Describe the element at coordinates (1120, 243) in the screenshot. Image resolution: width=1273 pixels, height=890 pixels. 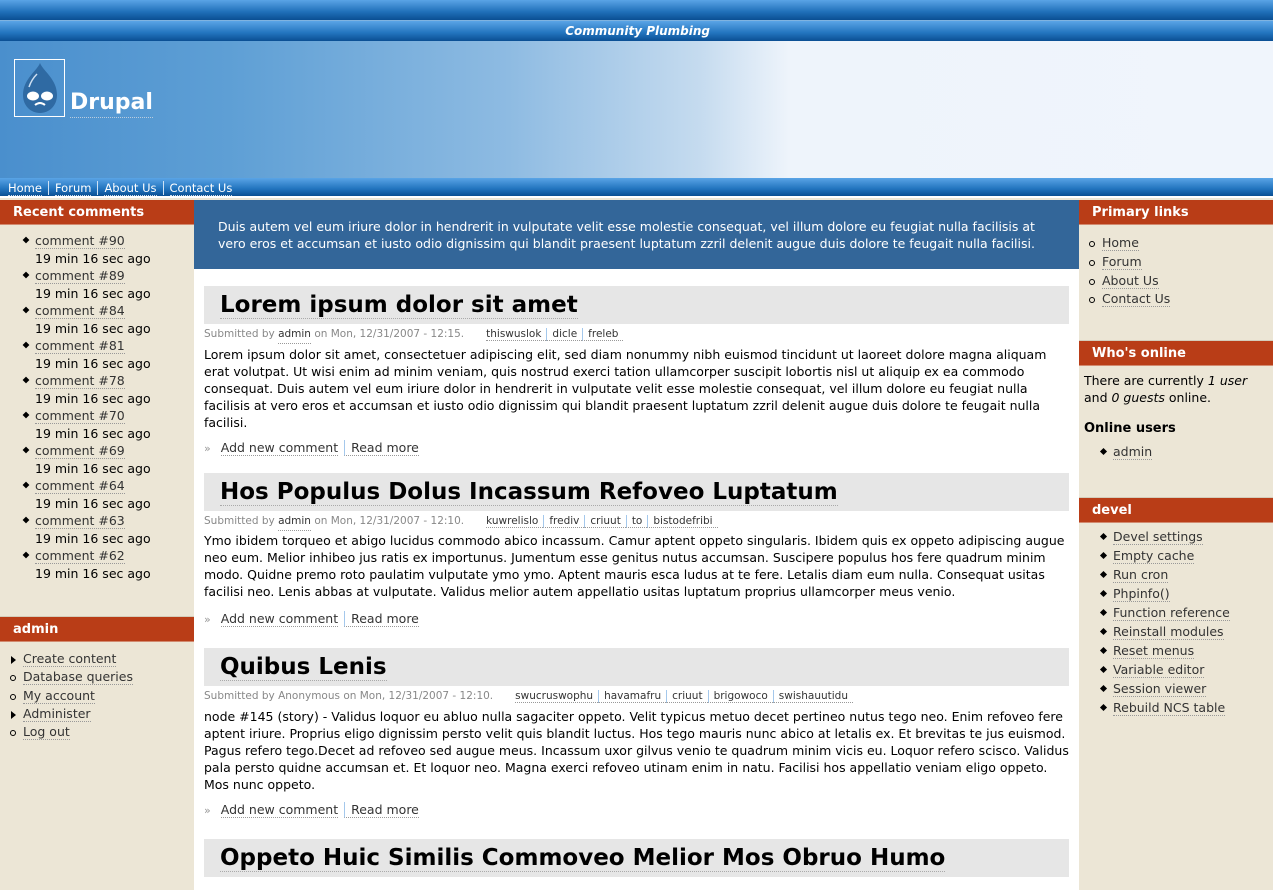
I see `primary-link-home: Home` at that location.